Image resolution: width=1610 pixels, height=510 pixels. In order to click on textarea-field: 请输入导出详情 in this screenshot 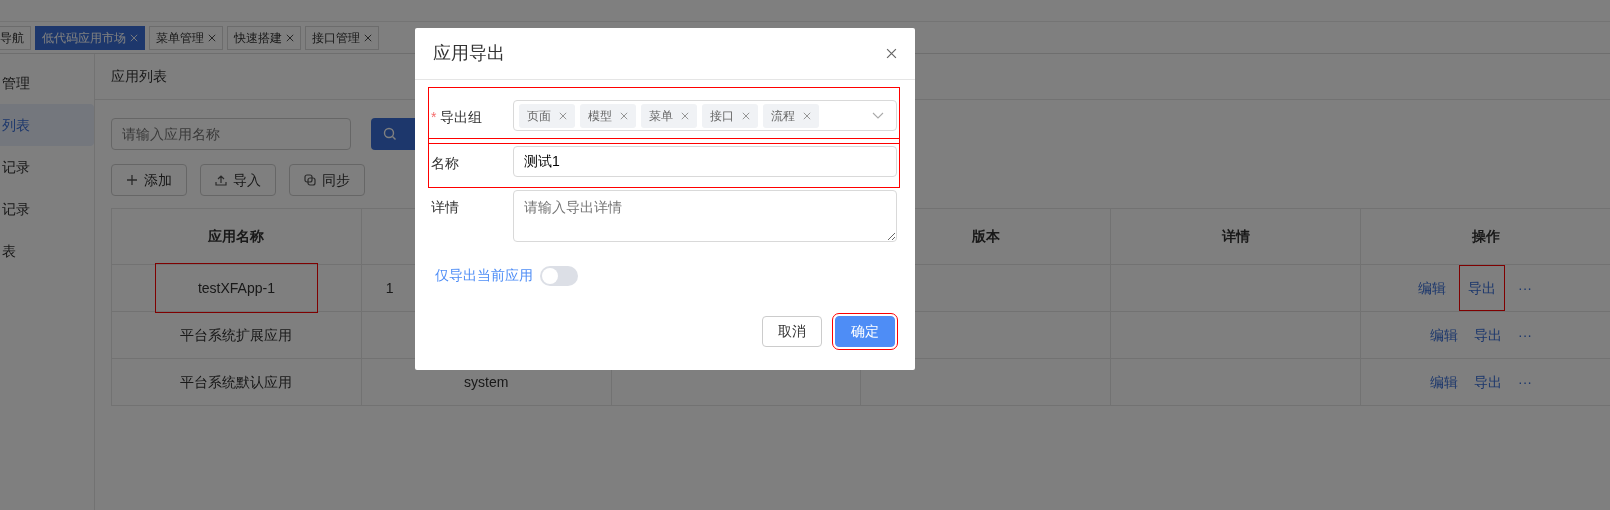, I will do `click(705, 216)`.